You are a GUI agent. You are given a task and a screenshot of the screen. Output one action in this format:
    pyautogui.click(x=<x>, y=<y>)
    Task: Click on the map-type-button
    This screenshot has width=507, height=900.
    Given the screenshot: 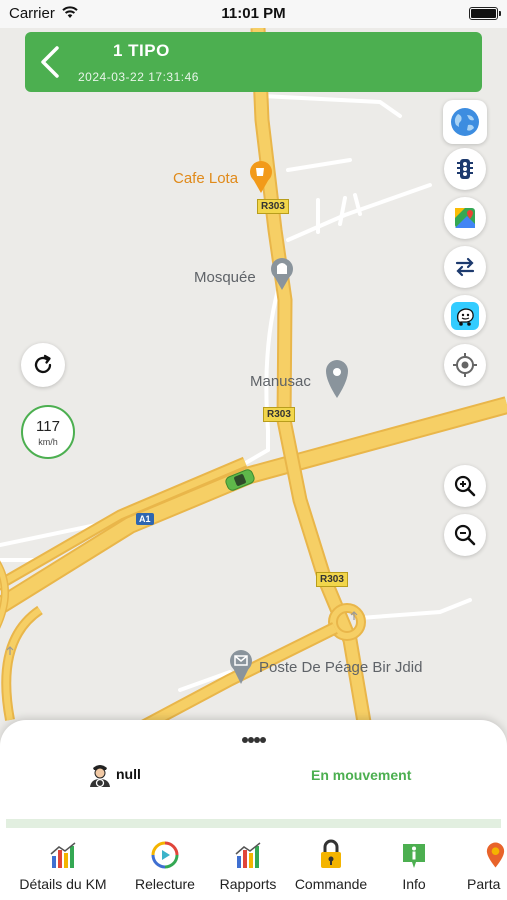 What is the action you would take?
    pyautogui.click(x=465, y=122)
    